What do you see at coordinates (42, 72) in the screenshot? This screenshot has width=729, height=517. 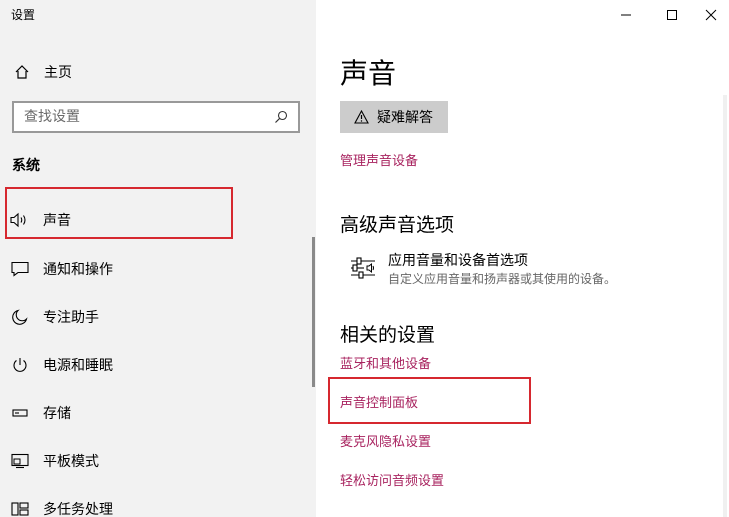 I see `home-link: 主页` at bounding box center [42, 72].